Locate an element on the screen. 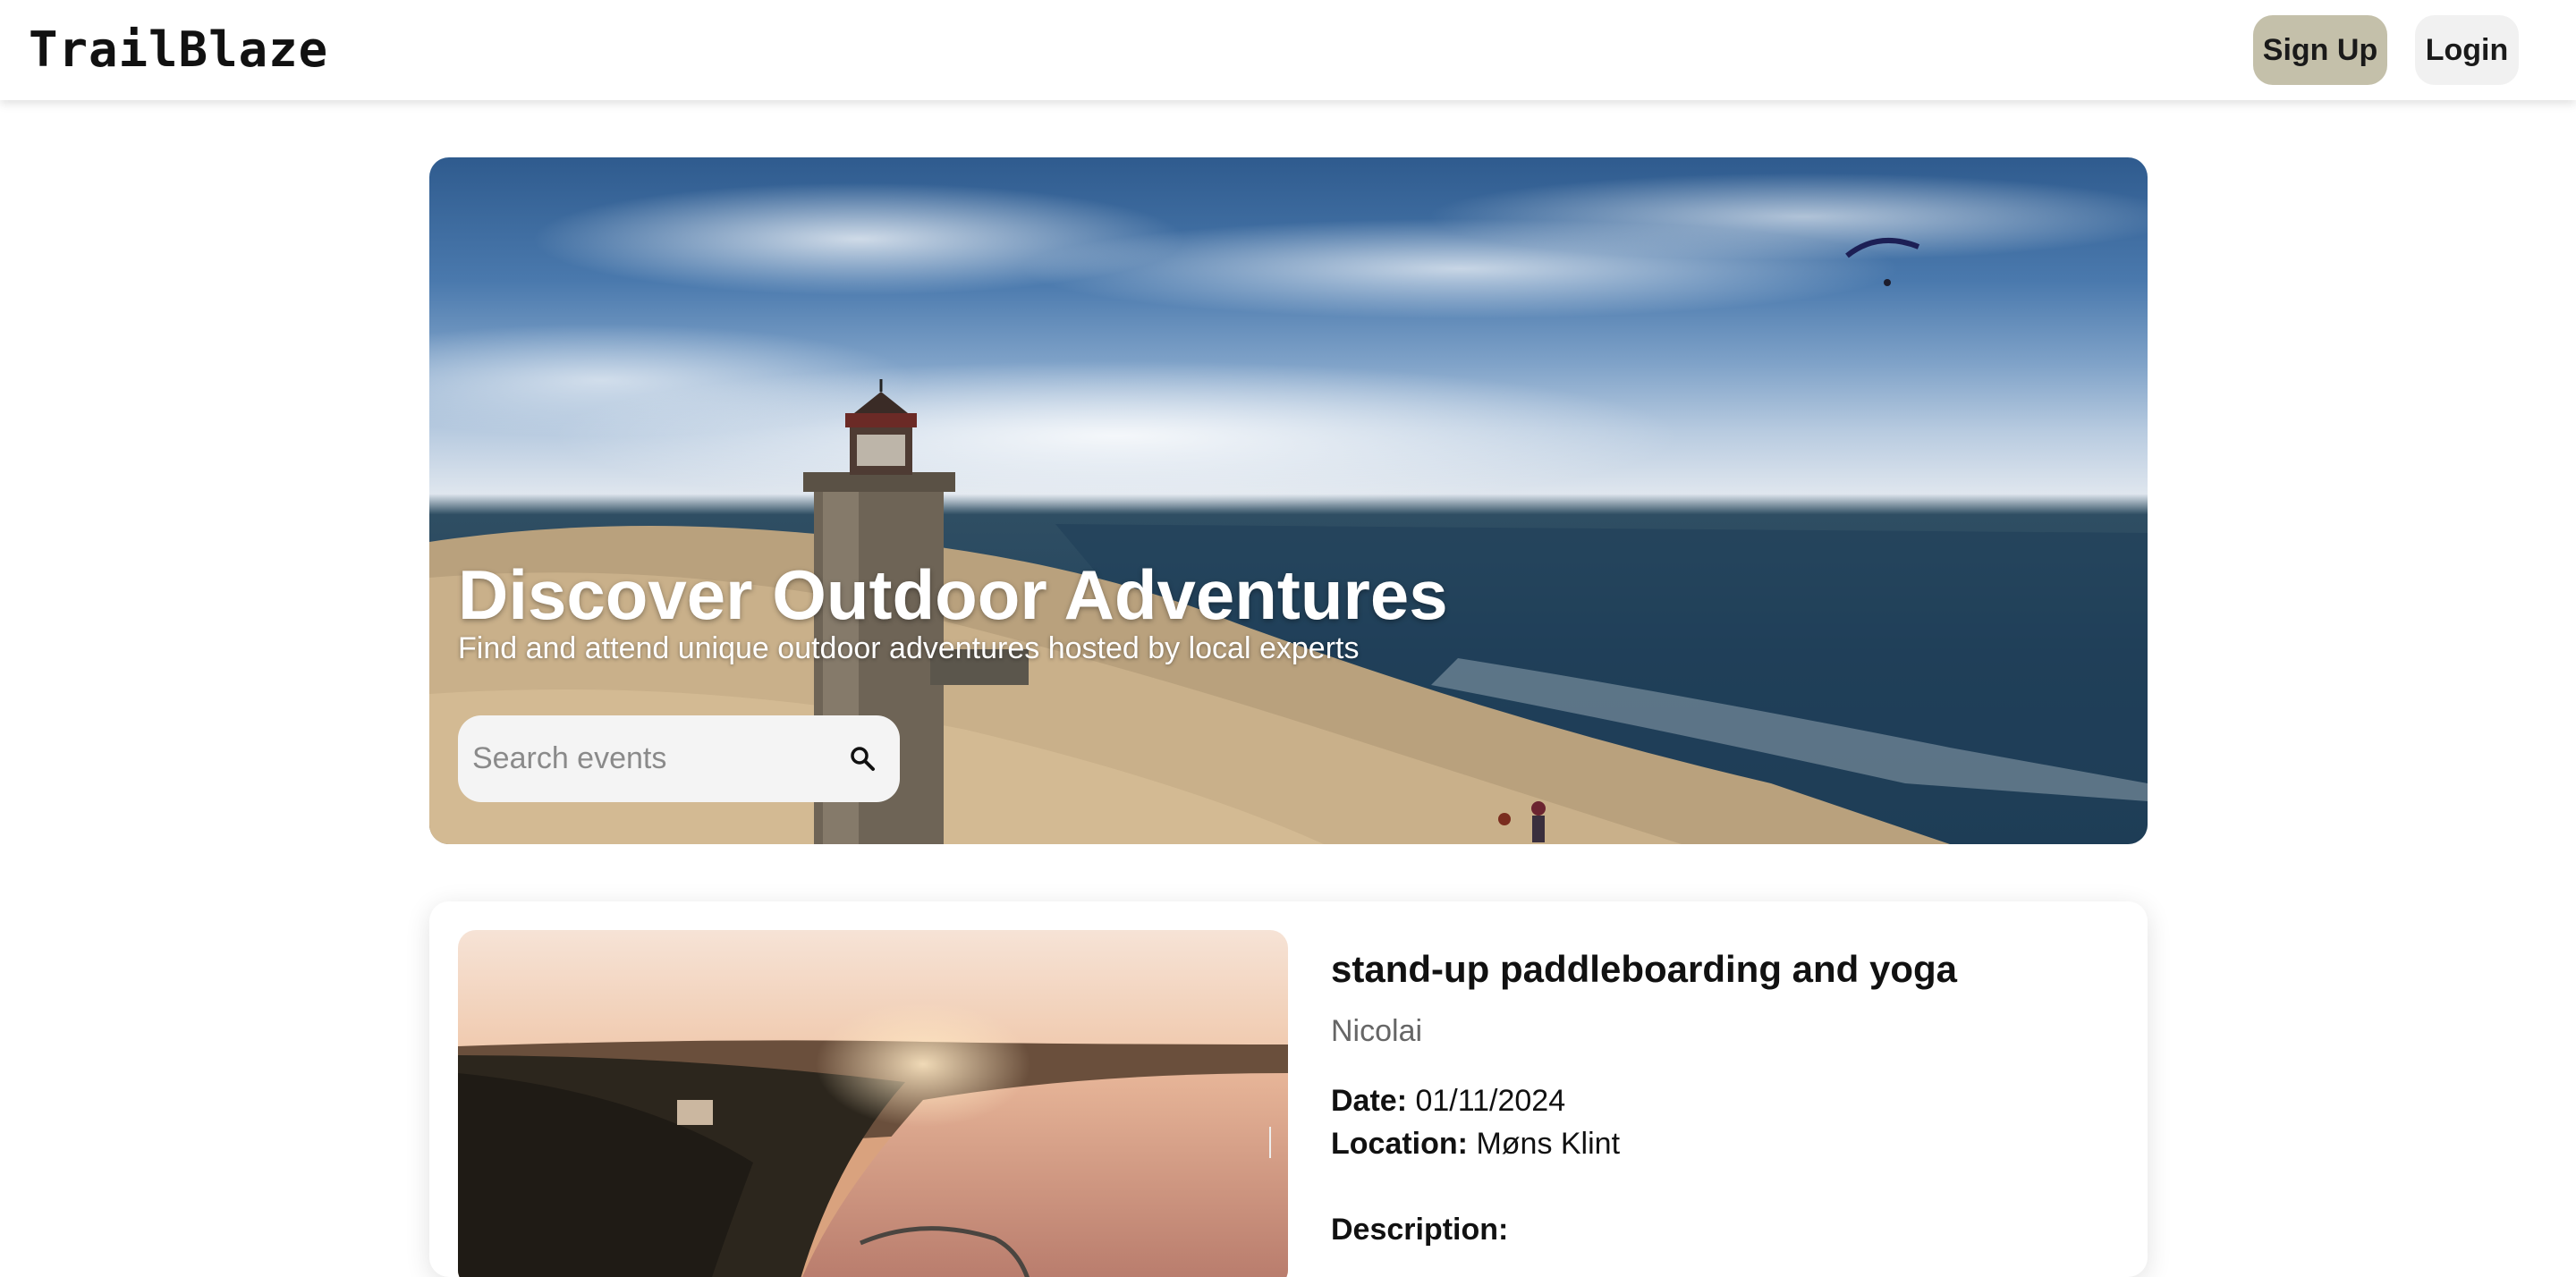 The width and height of the screenshot is (2576, 1277). event-description-label: Description: is located at coordinates (1420, 1230).